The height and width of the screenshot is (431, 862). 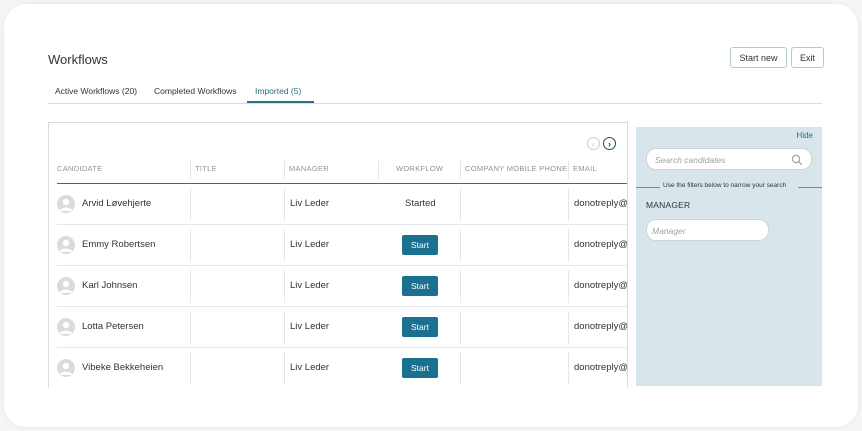 What do you see at coordinates (110, 285) in the screenshot?
I see `candidate-name: Karl Johnsen` at bounding box center [110, 285].